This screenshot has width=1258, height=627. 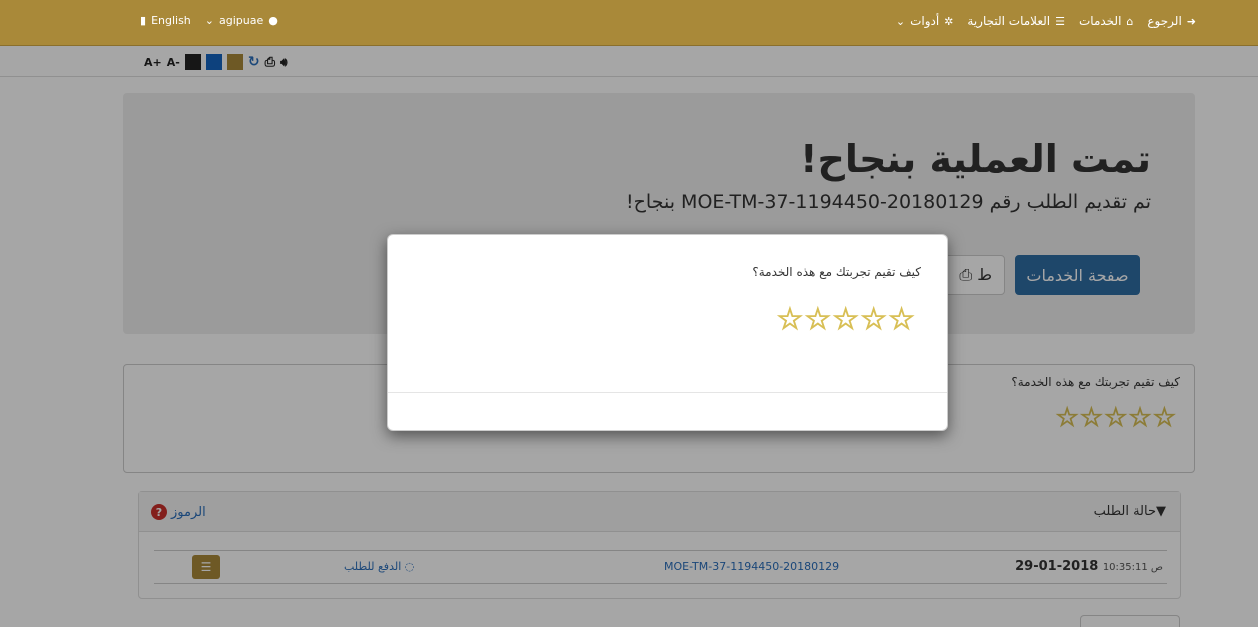 I want to click on nav-services: ⌂ الخدمات, so click(x=1106, y=21).